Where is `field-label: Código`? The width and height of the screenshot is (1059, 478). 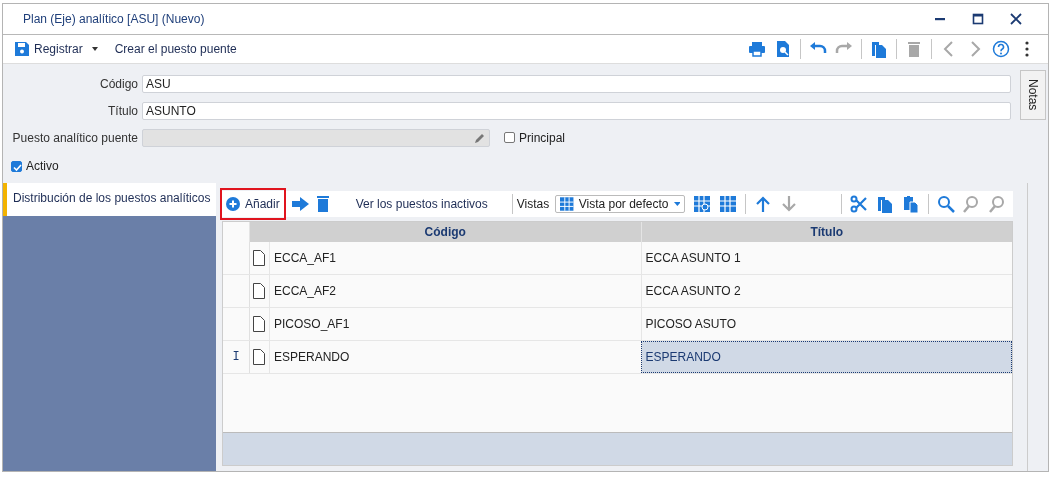
field-label: Código is located at coordinates (118, 83).